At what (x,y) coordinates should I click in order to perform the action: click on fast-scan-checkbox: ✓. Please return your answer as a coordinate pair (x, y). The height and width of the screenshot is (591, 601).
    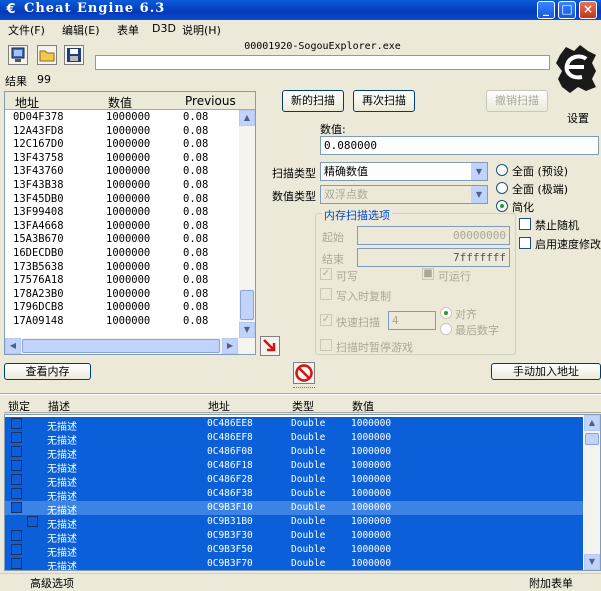
    Looking at the image, I should click on (326, 320).